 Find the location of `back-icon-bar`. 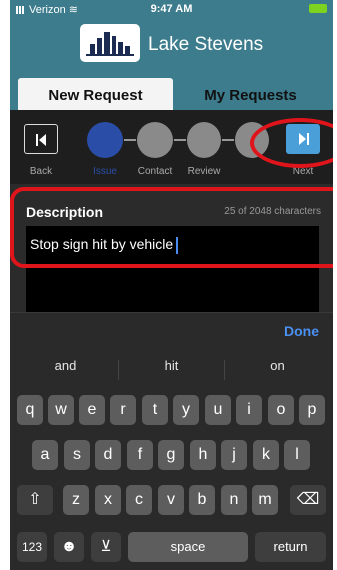

back-icon-bar is located at coordinates (37, 140).